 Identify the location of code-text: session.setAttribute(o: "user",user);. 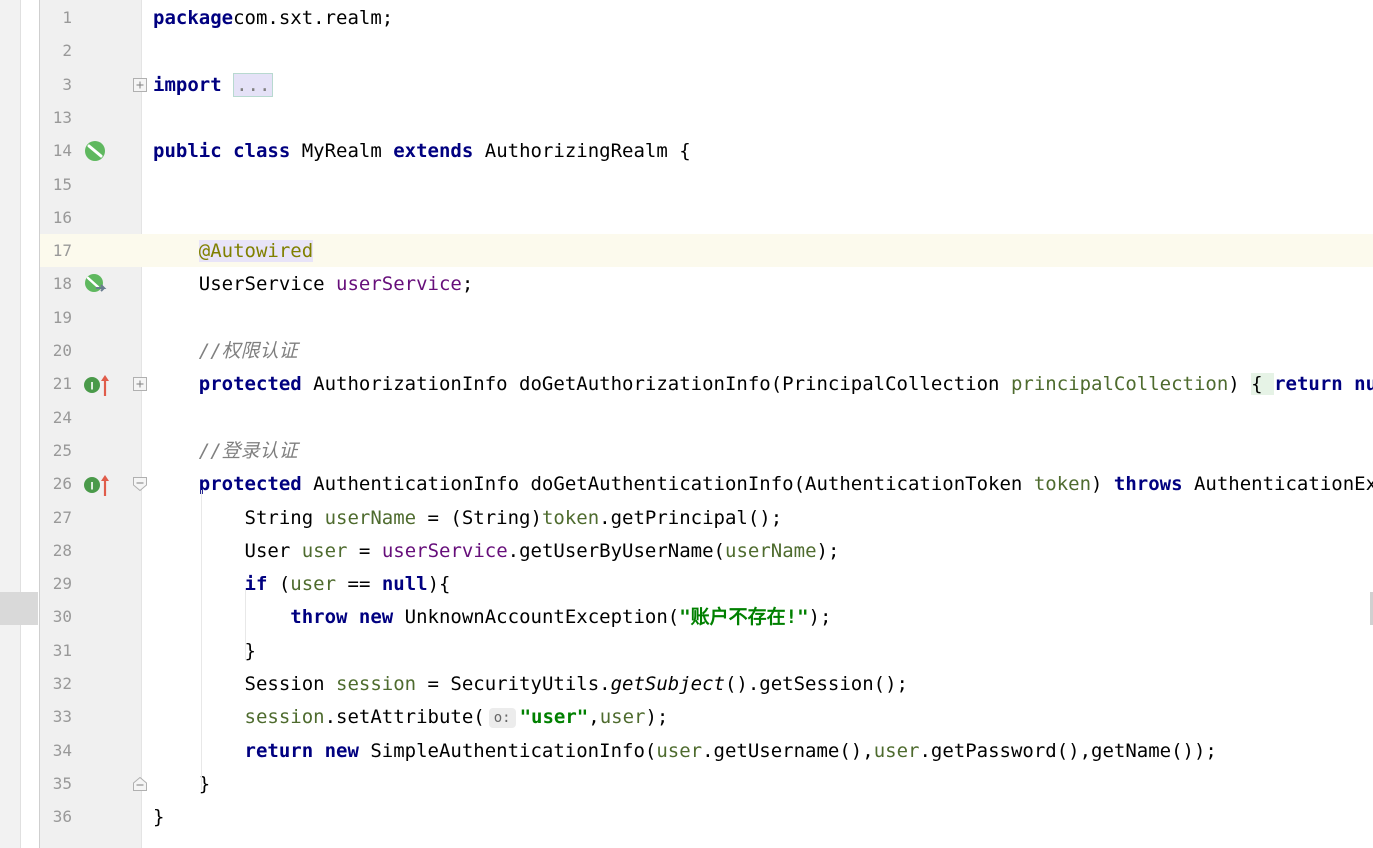
(410, 717).